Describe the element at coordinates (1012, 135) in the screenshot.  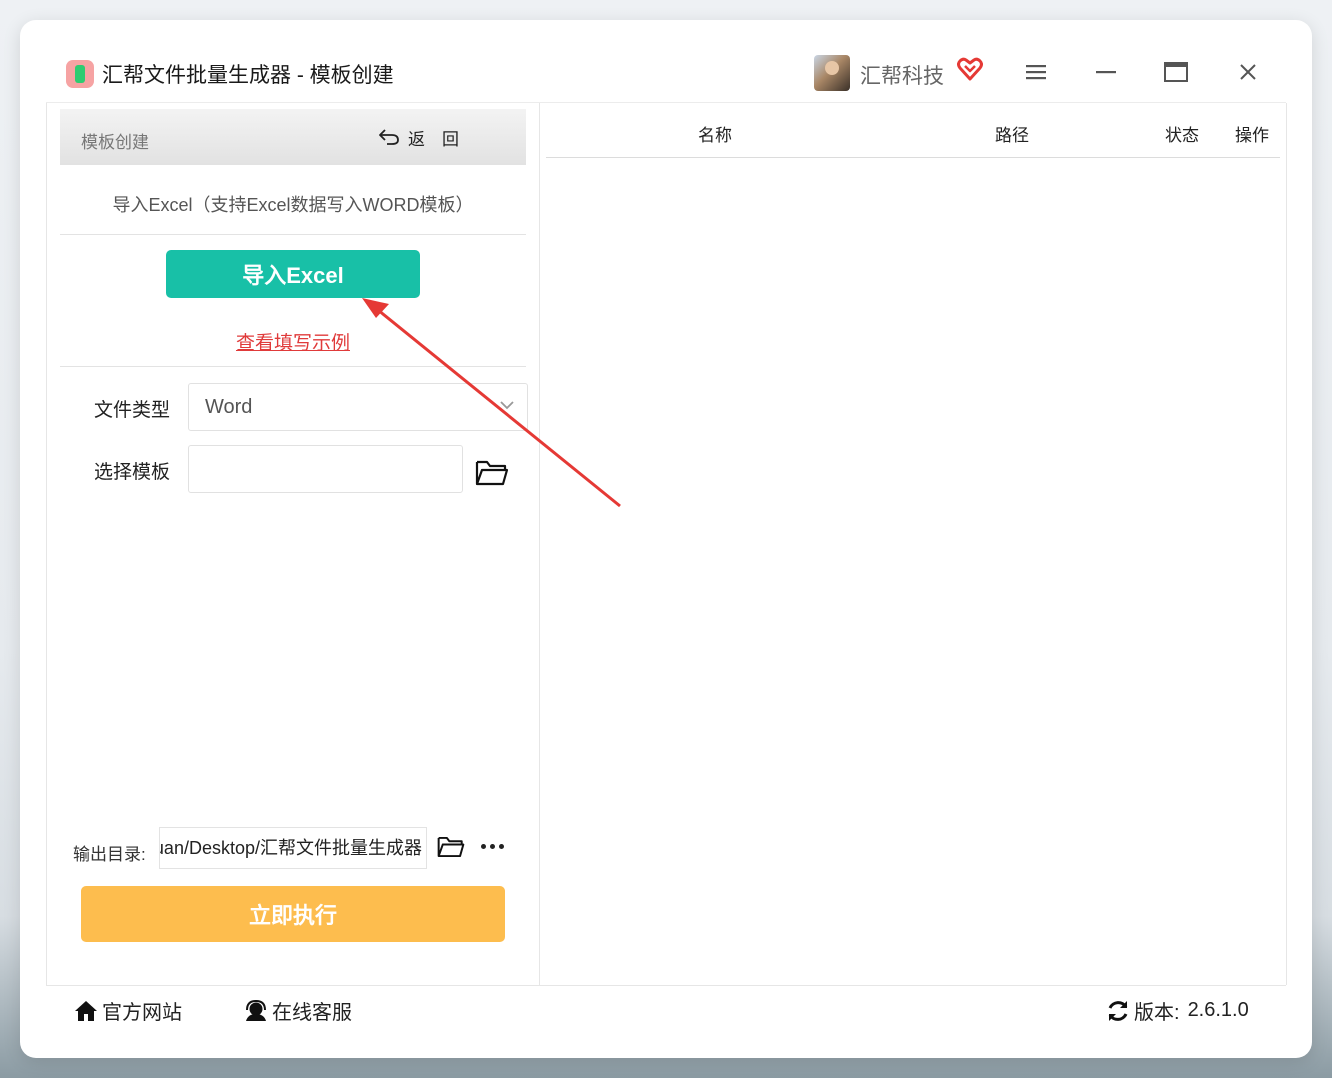
I see `column-header-path: 路径` at that location.